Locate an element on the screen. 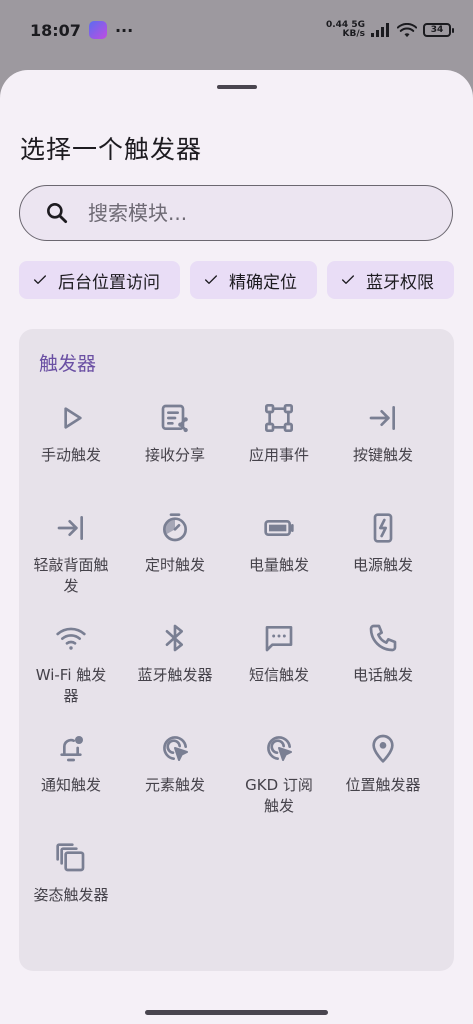  chip-label: 精确定位 is located at coordinates (263, 282).